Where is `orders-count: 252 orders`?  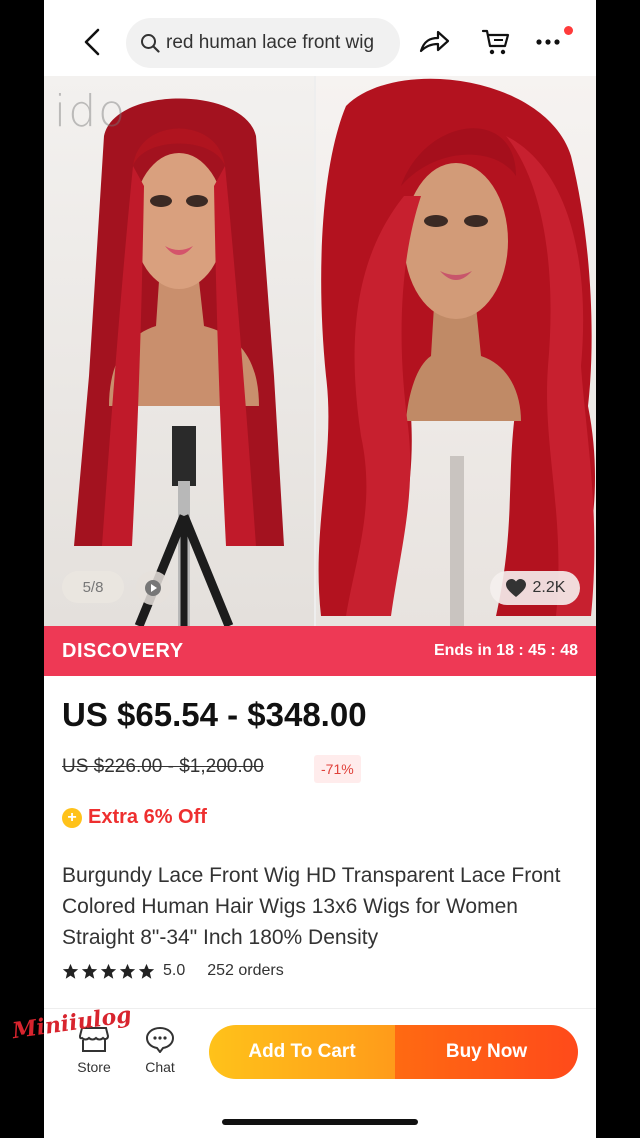
orders-count: 252 orders is located at coordinates (245, 970).